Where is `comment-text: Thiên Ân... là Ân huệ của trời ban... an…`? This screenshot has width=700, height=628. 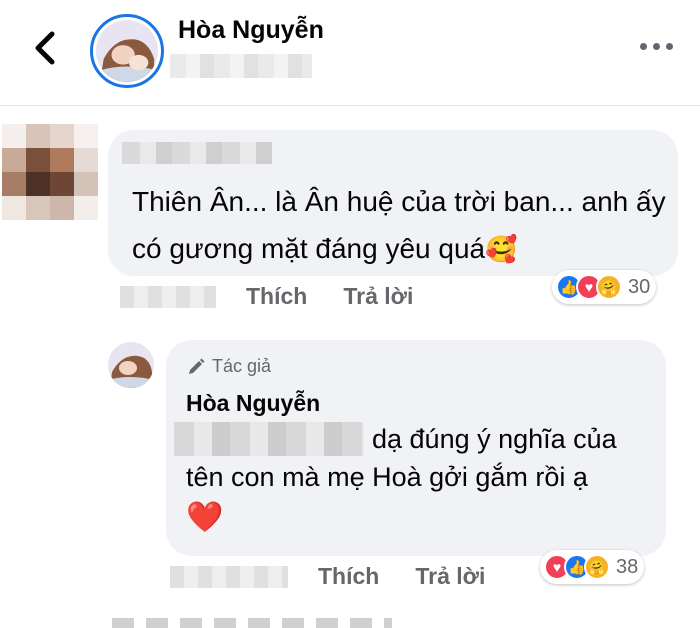 comment-text: Thiên Ân... là Ân huệ của trời ban... an… is located at coordinates (402, 225).